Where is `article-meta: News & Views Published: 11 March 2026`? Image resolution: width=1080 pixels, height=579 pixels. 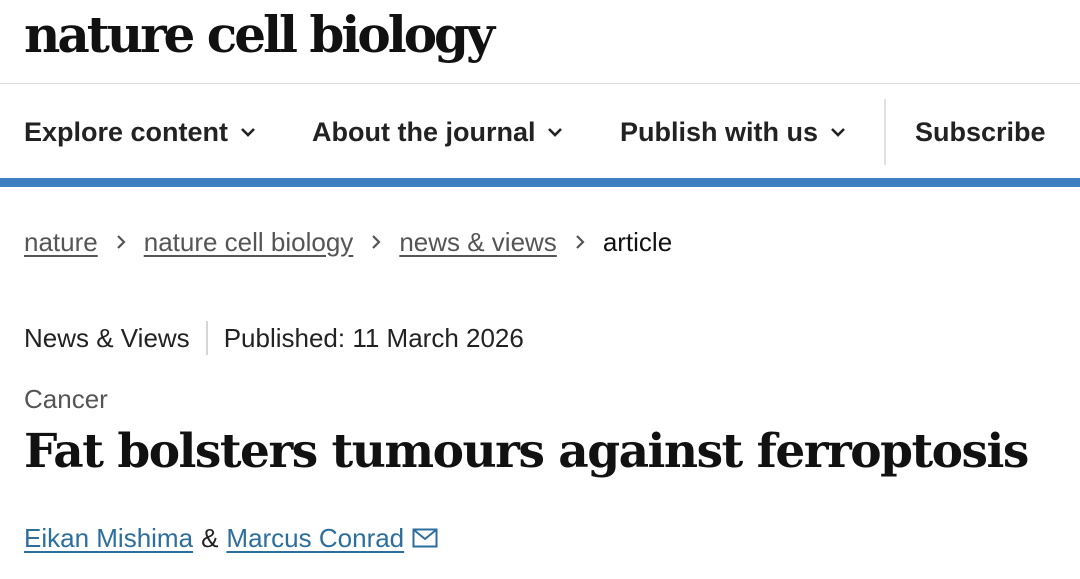
article-meta: News & Views Published: 11 March 2026 is located at coordinates (274, 338).